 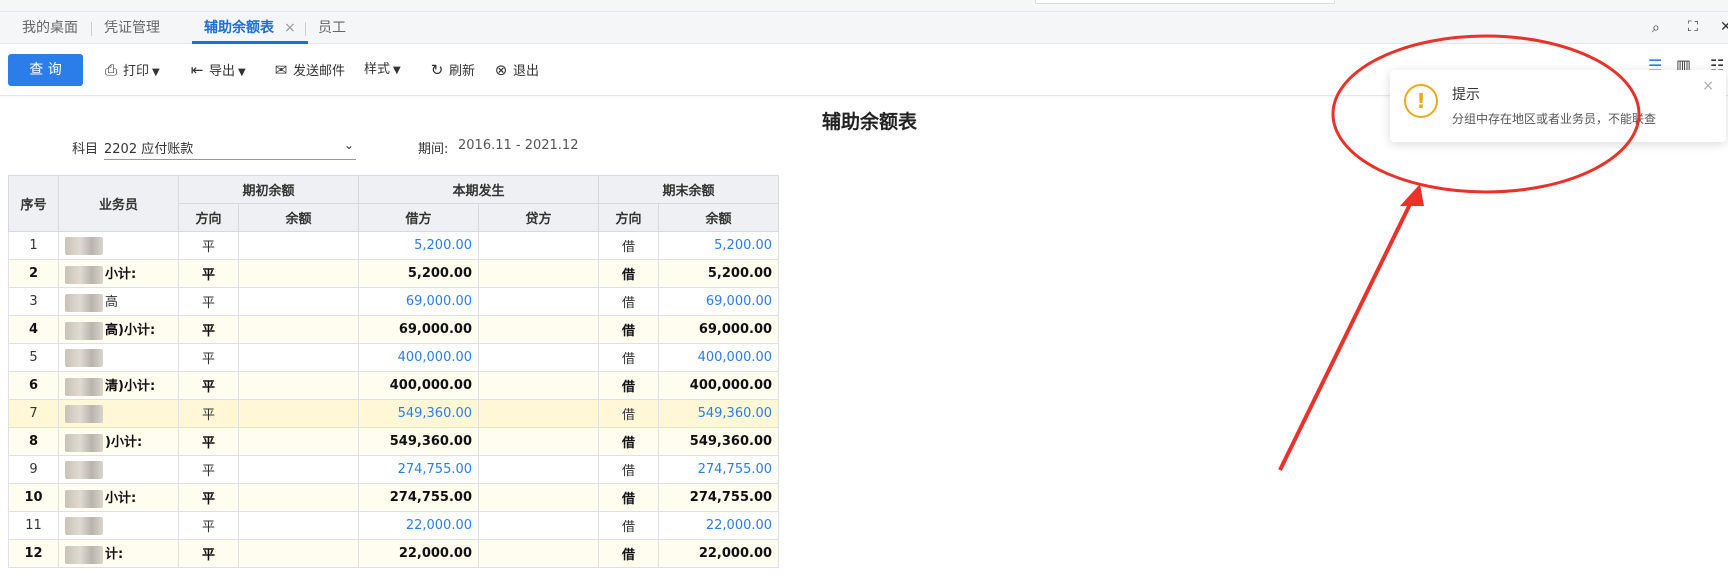 I want to click on fullscreen-icon: ⛶, so click(x=1693, y=27).